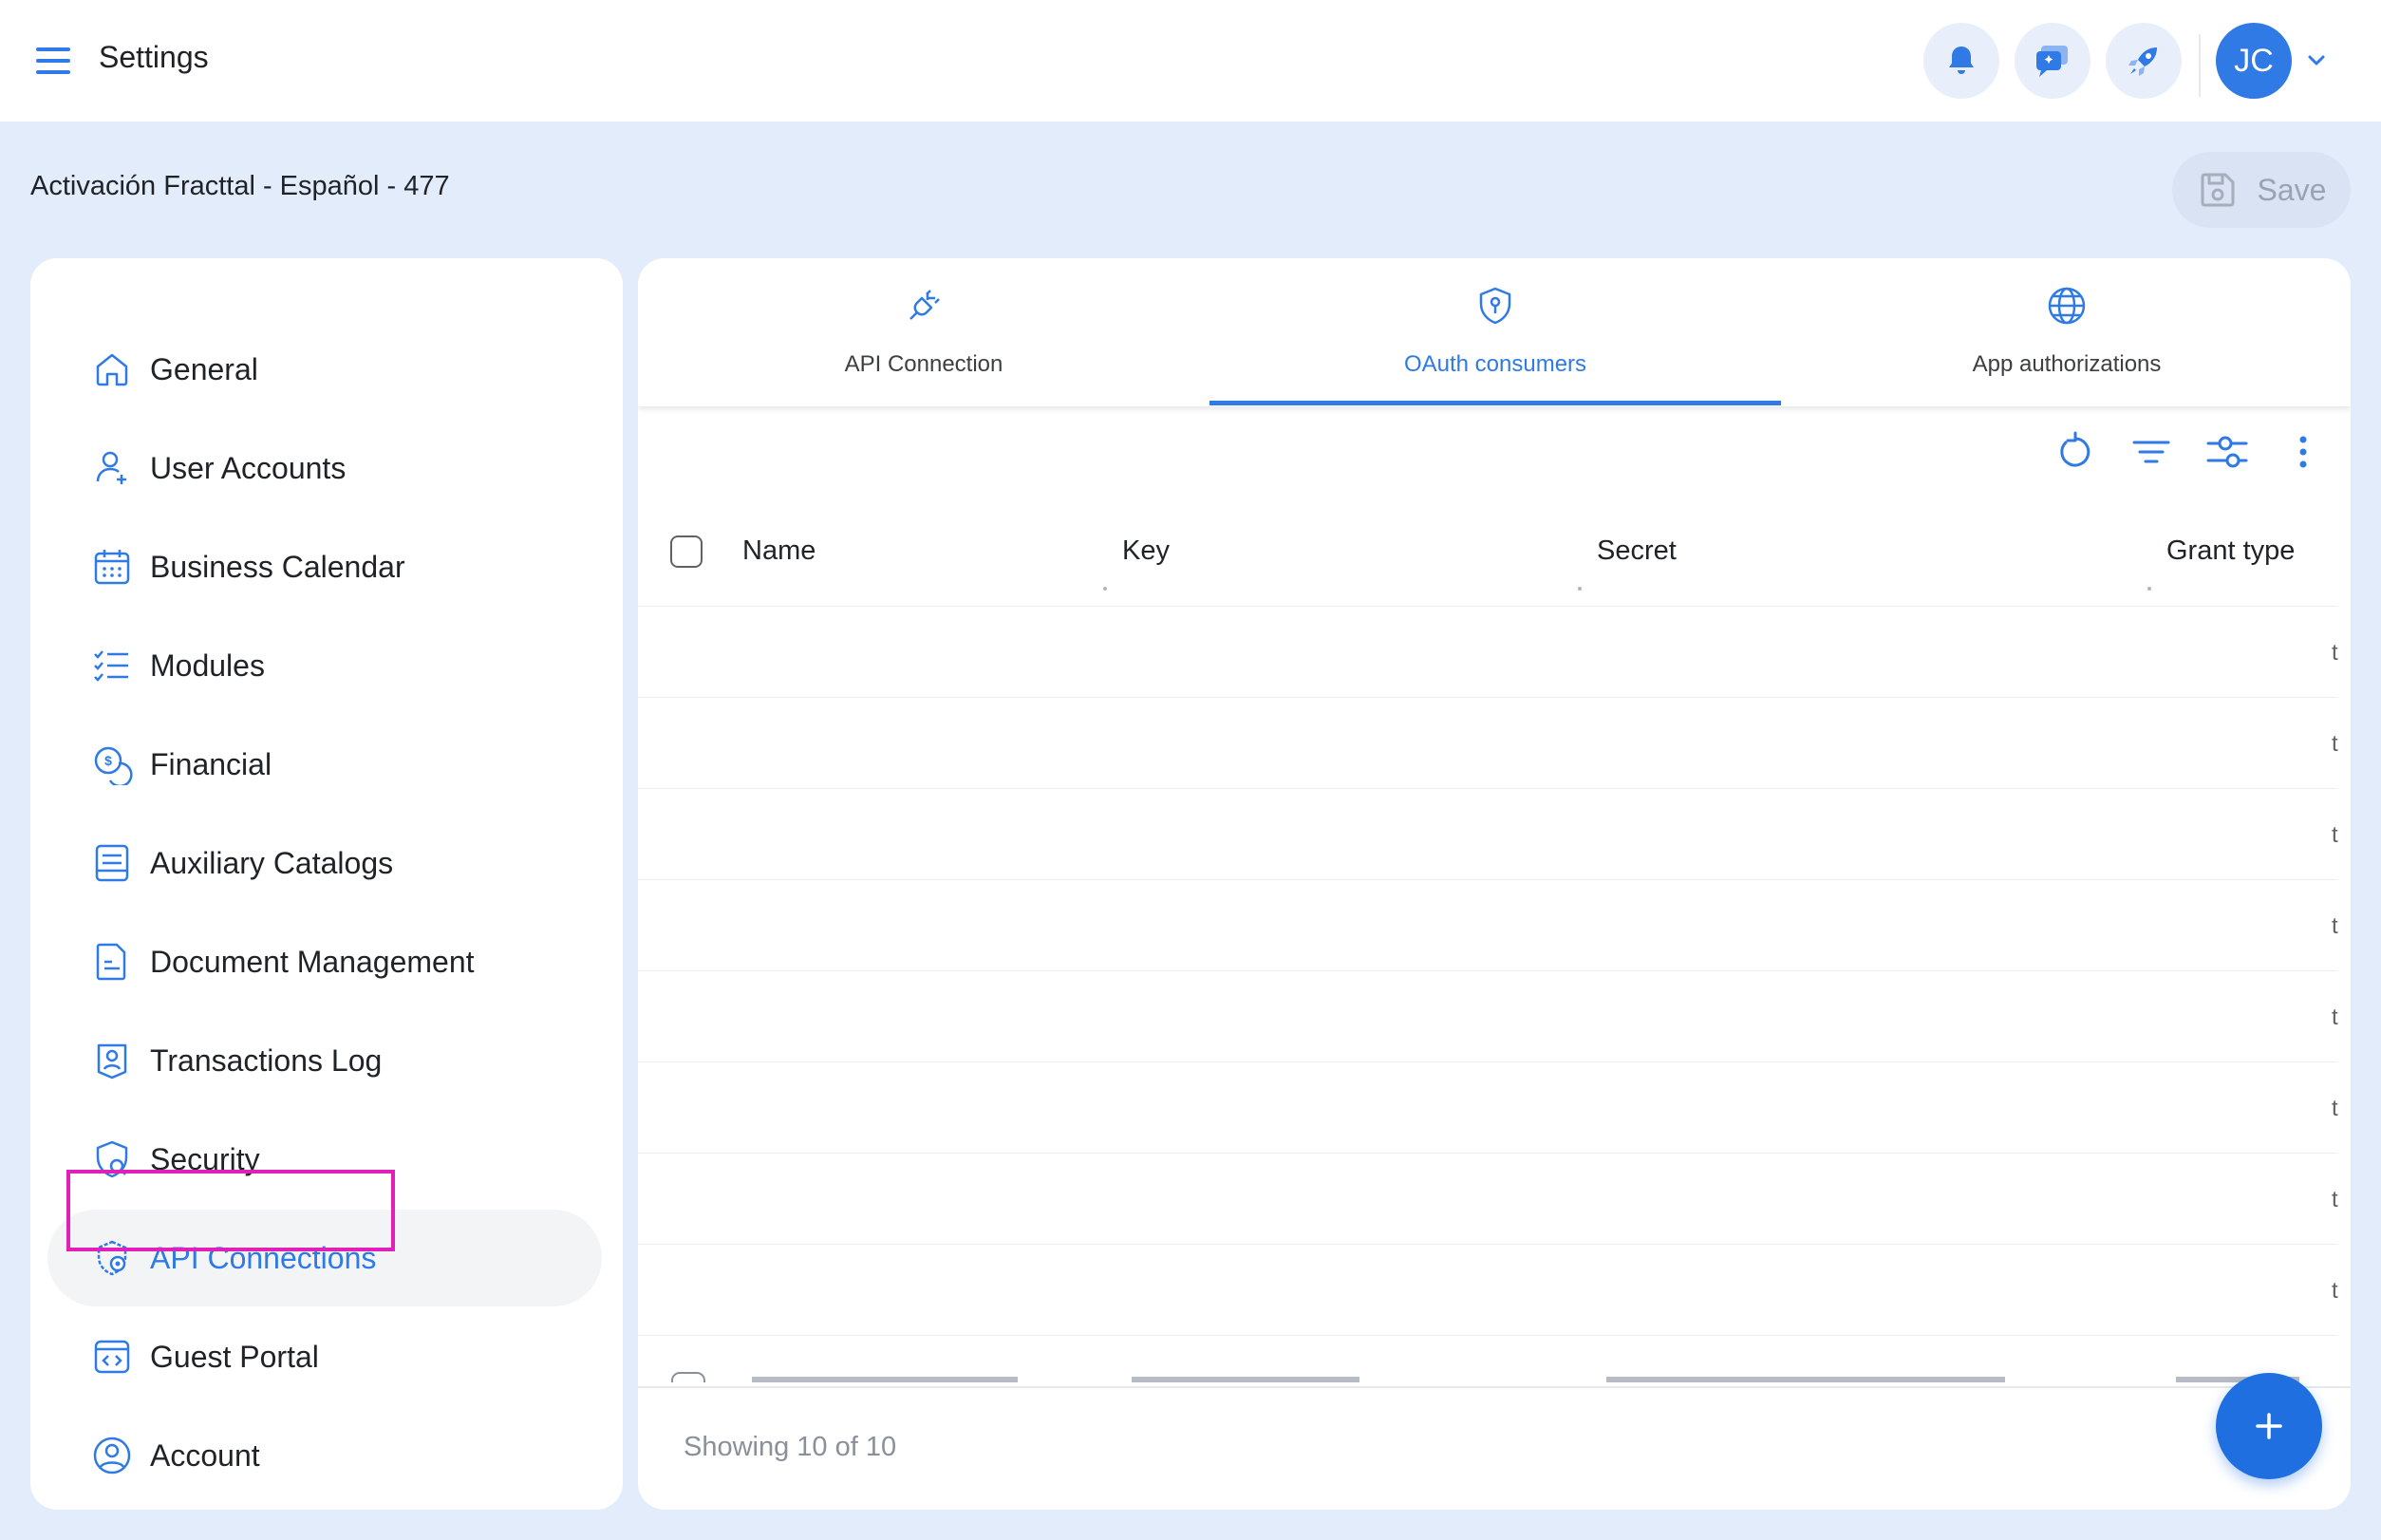 Image resolution: width=2381 pixels, height=1540 pixels. I want to click on sidebar-item-general: General, so click(325, 370).